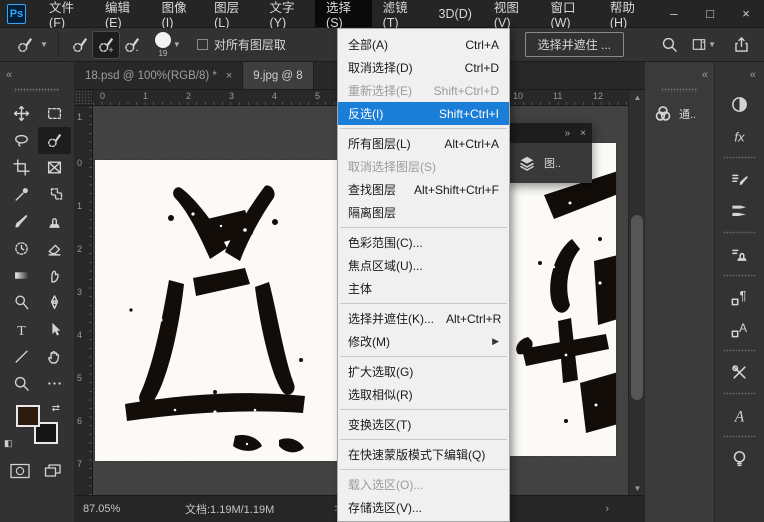 This screenshot has width=764, height=522. Describe the element at coordinates (21, 356) in the screenshot. I see `line-tool` at that location.